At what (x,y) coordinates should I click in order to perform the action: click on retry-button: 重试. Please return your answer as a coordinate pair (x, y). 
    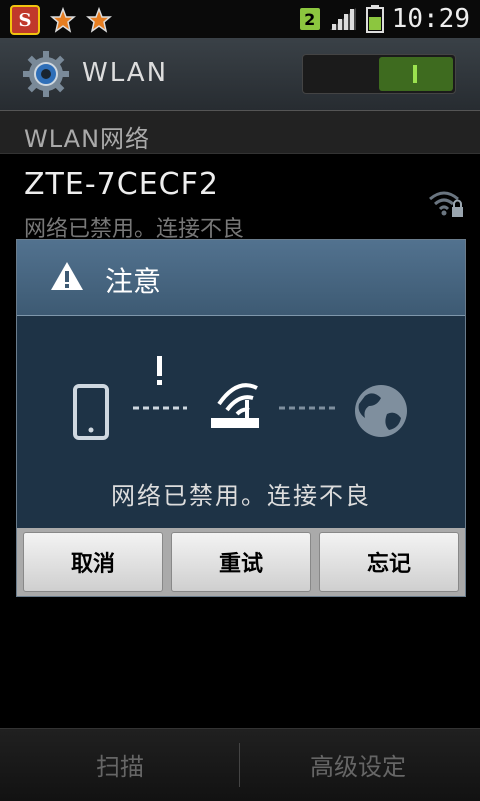
    Looking at the image, I should click on (241, 562).